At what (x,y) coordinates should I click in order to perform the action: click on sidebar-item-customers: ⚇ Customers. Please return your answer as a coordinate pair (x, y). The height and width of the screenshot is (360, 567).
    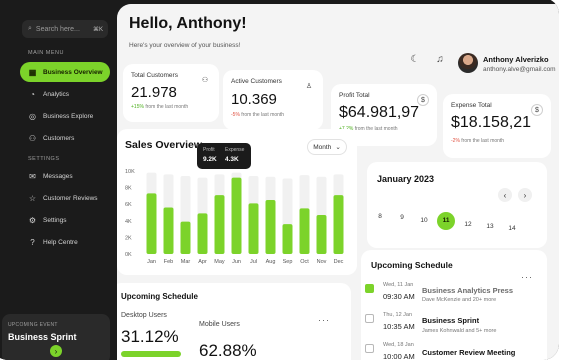
    Looking at the image, I should click on (65, 138).